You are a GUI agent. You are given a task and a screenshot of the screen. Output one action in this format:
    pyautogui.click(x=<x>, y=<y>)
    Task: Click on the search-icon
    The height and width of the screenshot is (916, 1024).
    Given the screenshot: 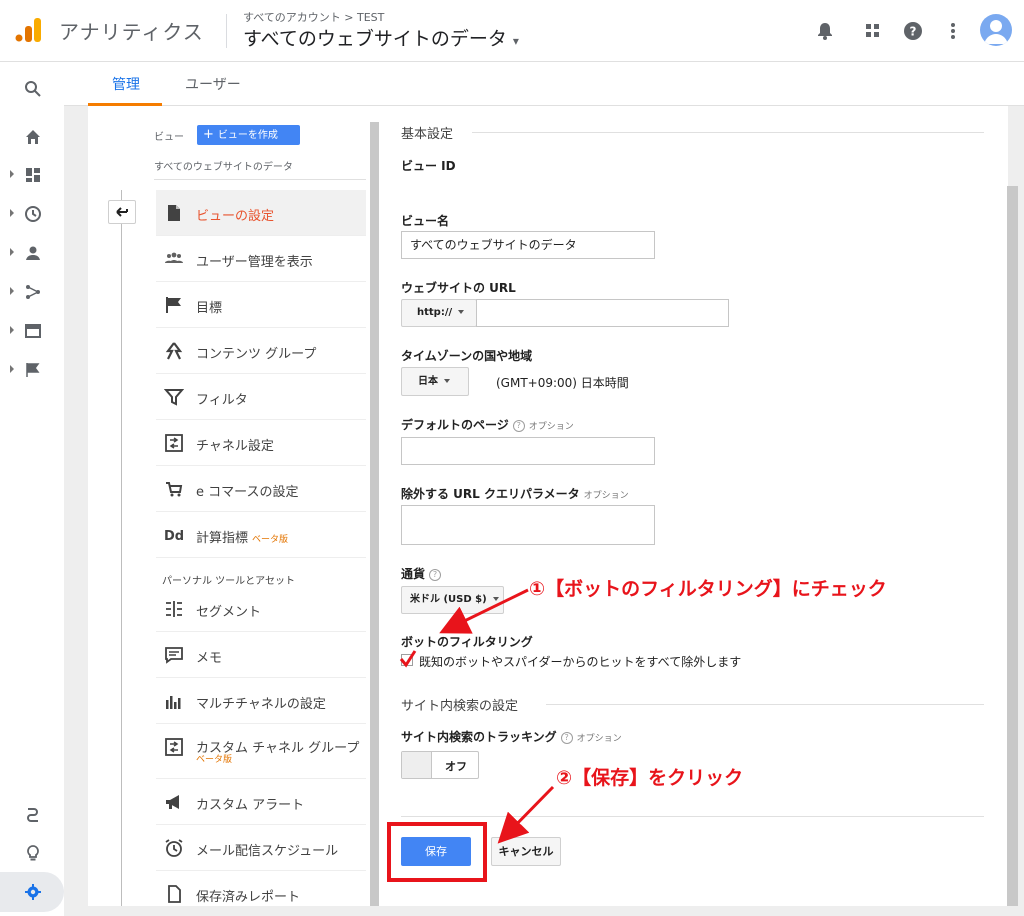 What is the action you would take?
    pyautogui.click(x=33, y=89)
    